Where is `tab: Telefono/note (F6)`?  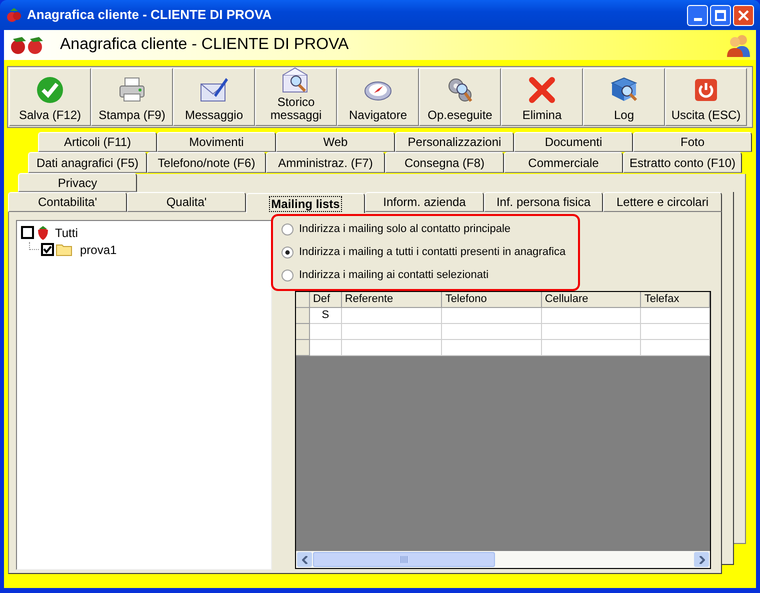
tab: Telefono/note (F6) is located at coordinates (206, 162).